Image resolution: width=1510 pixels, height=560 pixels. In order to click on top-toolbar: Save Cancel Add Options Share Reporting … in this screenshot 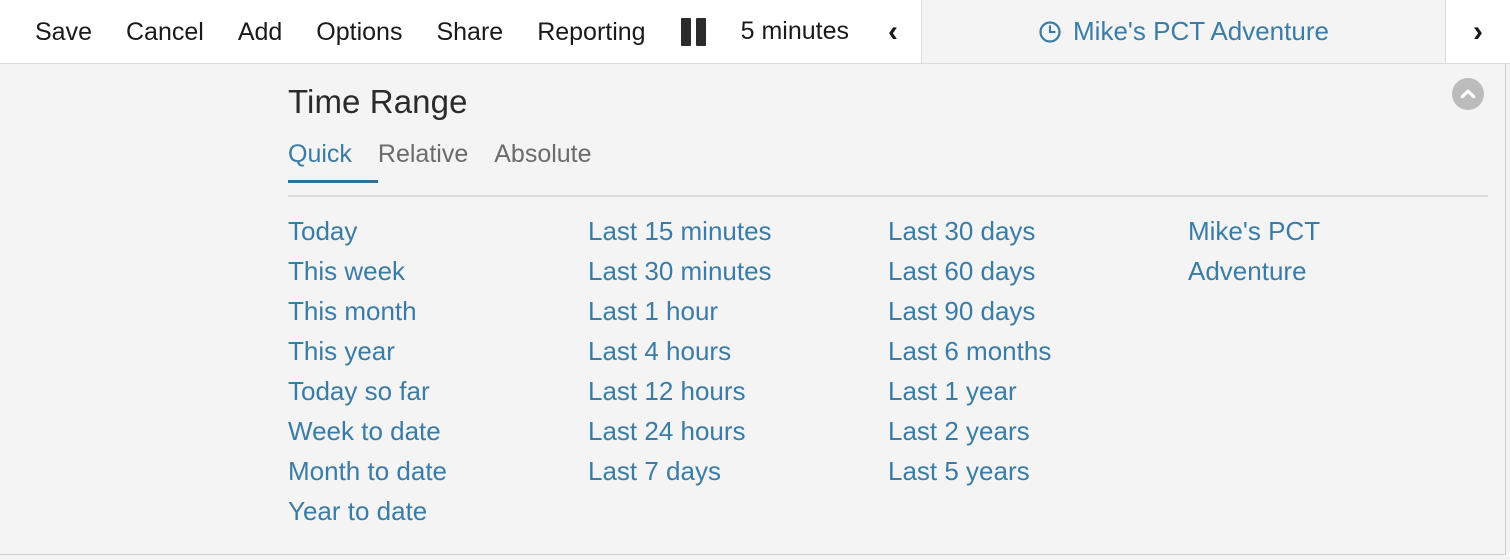, I will do `click(755, 32)`.